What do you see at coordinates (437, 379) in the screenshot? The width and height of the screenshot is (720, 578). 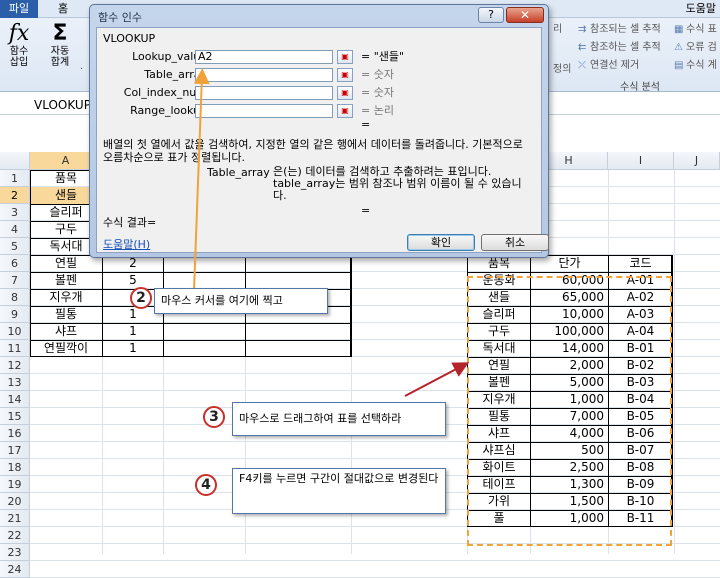 I see `drag-arrow` at bounding box center [437, 379].